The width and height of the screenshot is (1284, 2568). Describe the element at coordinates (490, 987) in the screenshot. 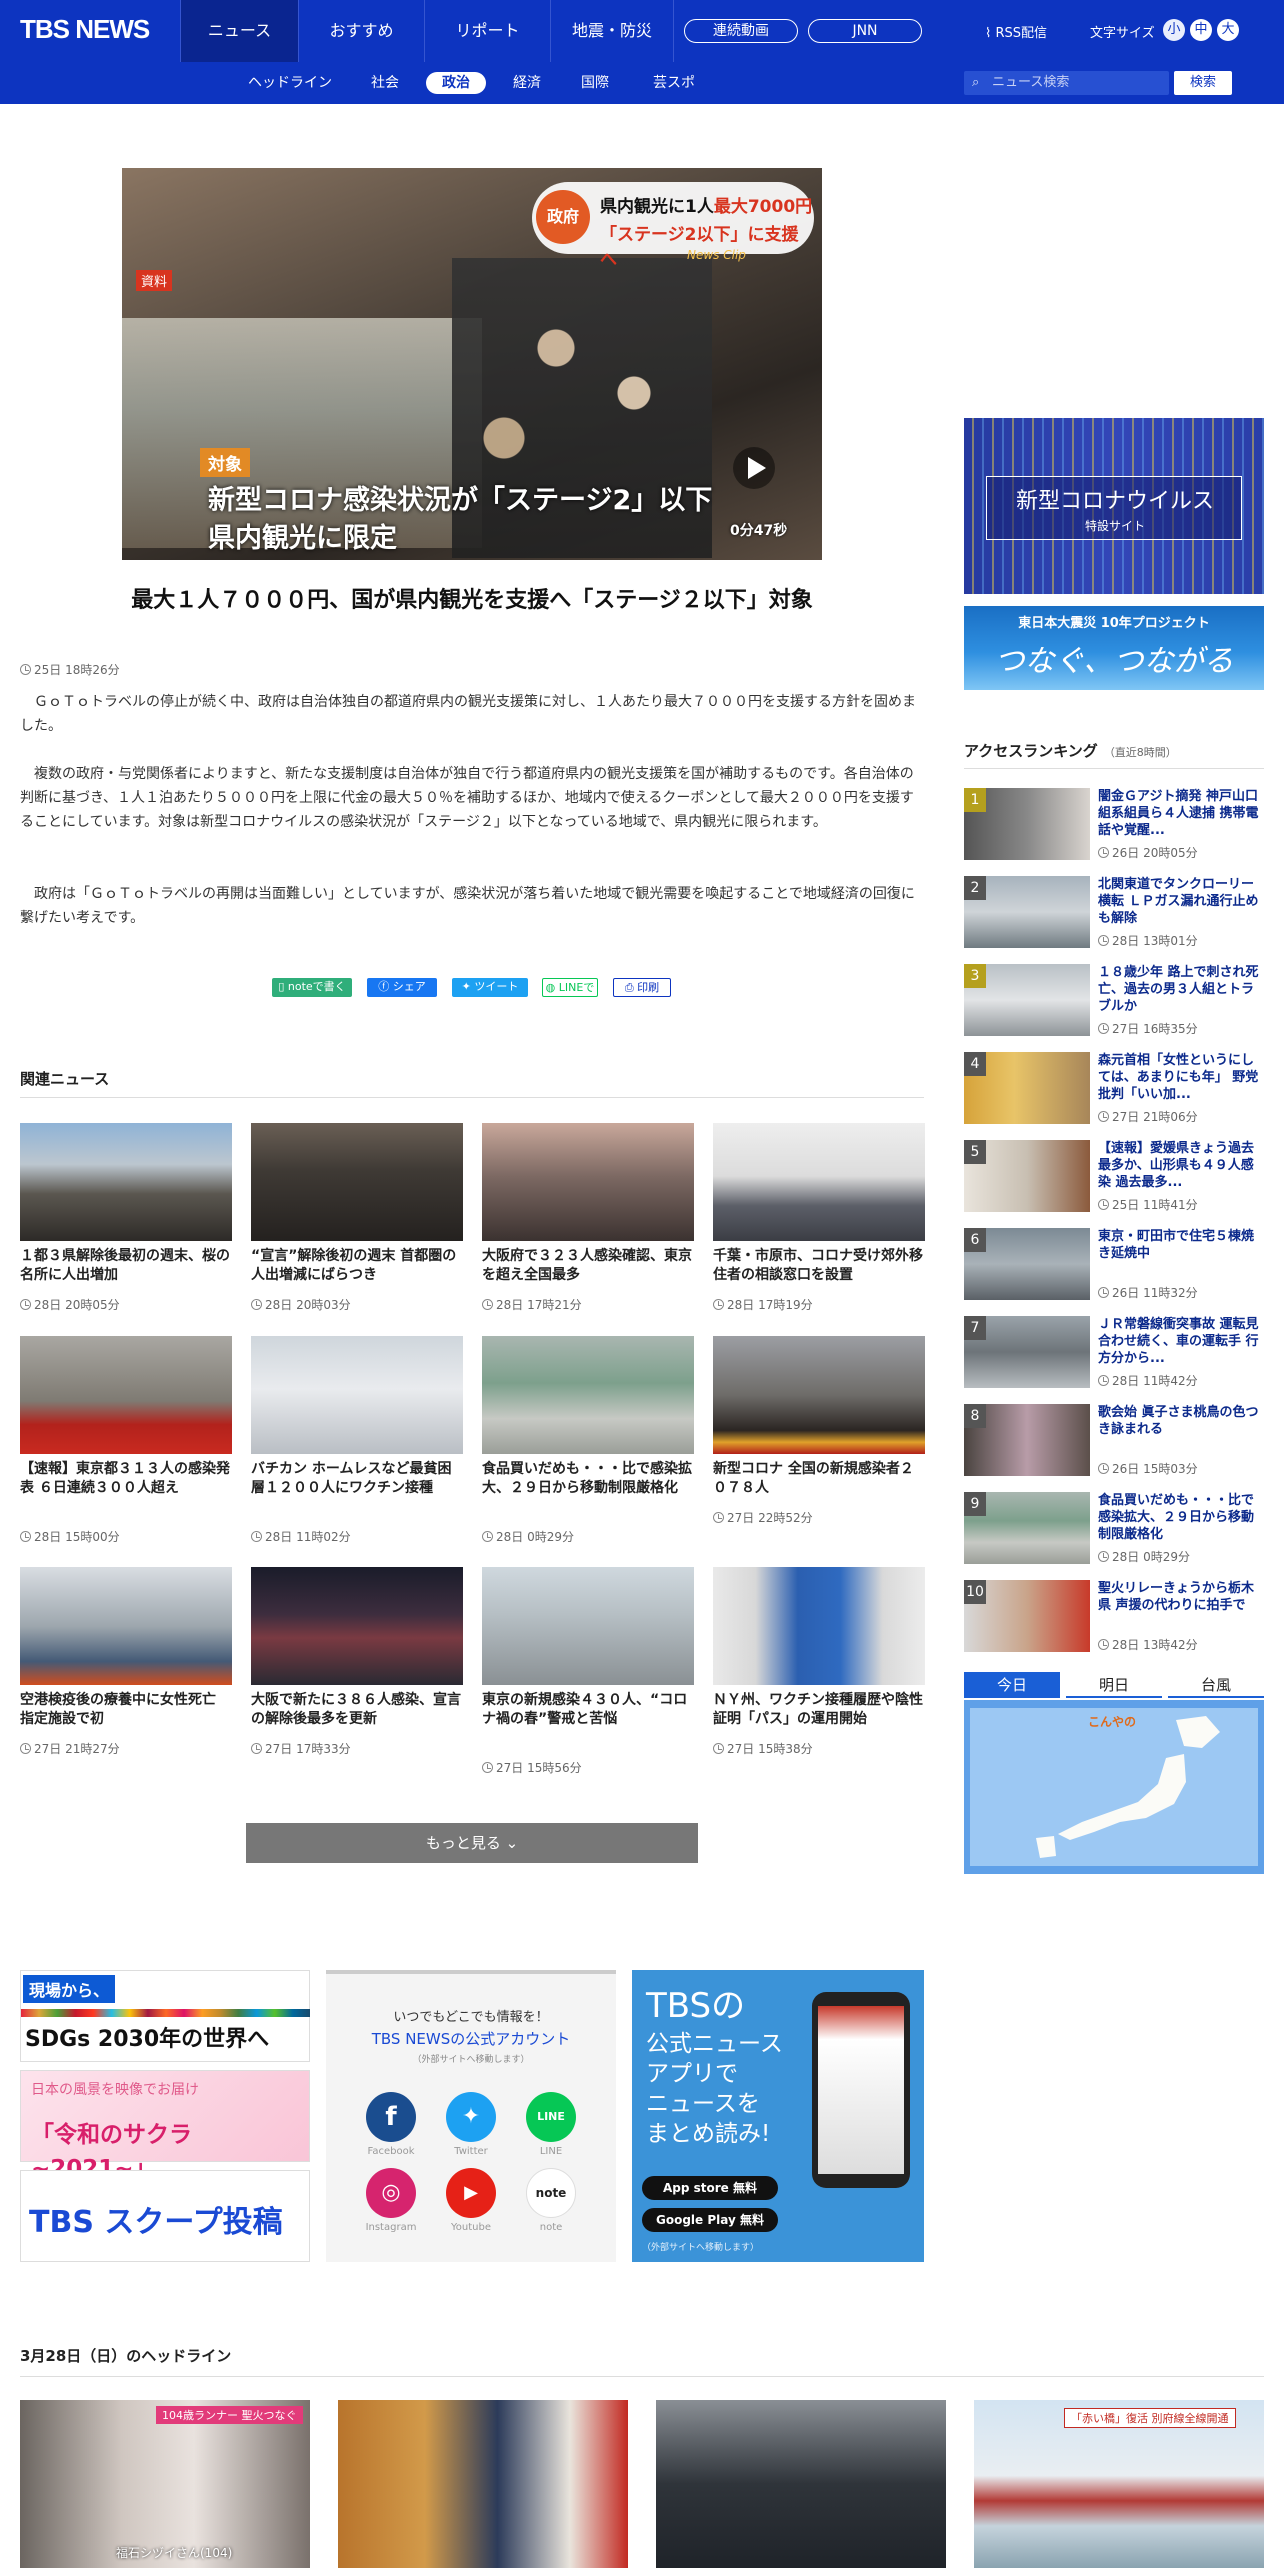

I see `tweet-button: ✦ ツイート` at that location.